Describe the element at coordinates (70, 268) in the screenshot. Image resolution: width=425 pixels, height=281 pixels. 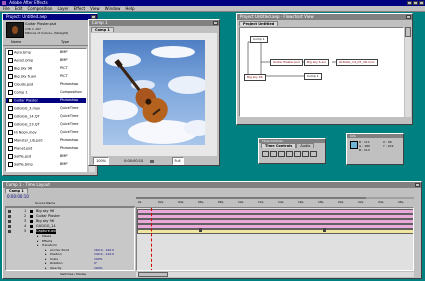
I see `property-row: ▸ Opacity 100%` at that location.